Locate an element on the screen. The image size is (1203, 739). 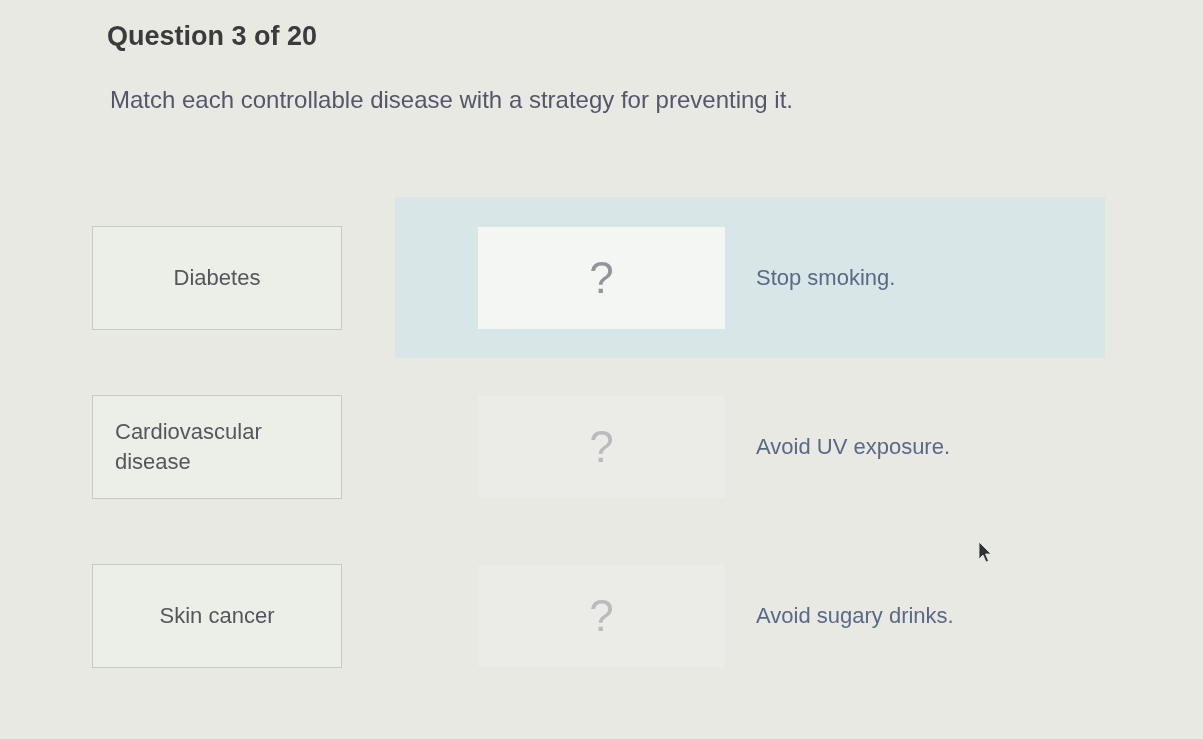
strategy-text: Stop smoking. is located at coordinates (826, 277).